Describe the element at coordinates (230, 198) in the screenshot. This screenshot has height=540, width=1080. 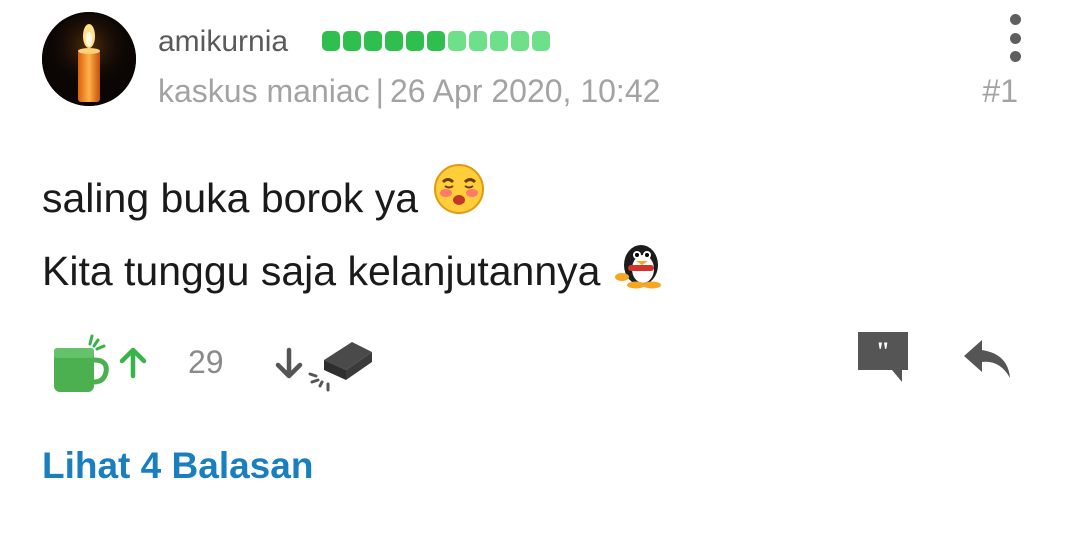
I see `post-line-text: saling buka borok ya` at that location.